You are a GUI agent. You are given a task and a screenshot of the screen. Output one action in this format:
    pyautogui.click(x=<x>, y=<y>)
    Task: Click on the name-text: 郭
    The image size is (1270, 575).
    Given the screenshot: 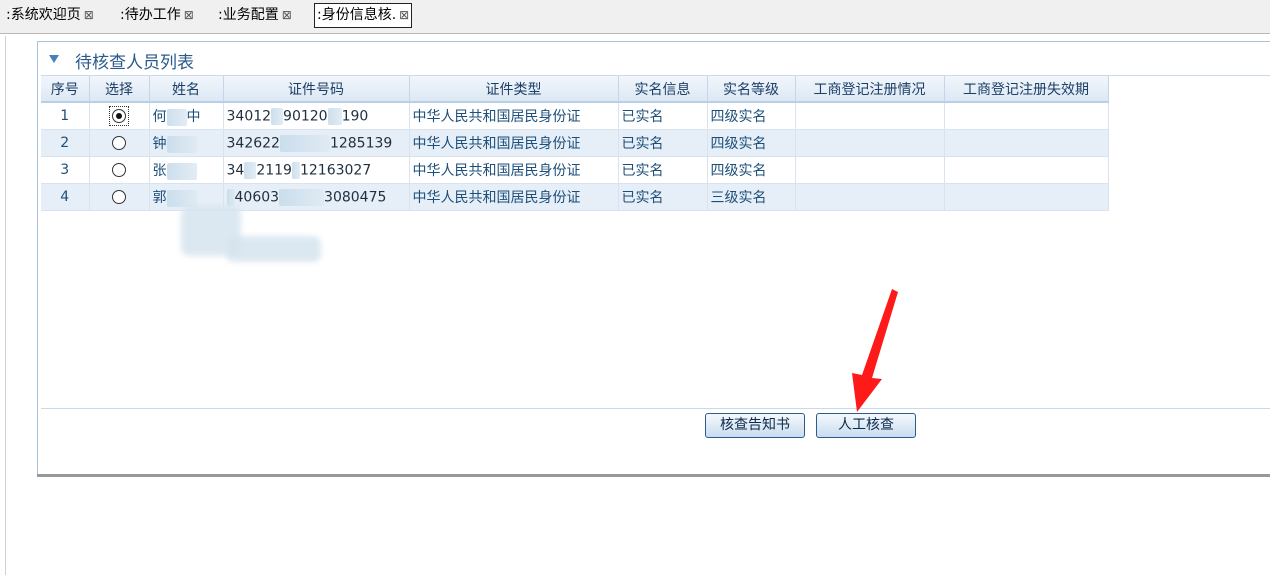 What is the action you would take?
    pyautogui.click(x=159, y=198)
    